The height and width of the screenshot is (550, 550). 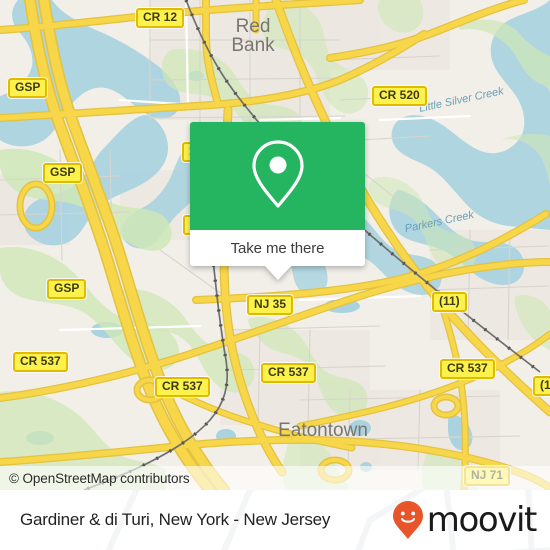 I want to click on moovit-pin-icon, so click(x=407, y=520).